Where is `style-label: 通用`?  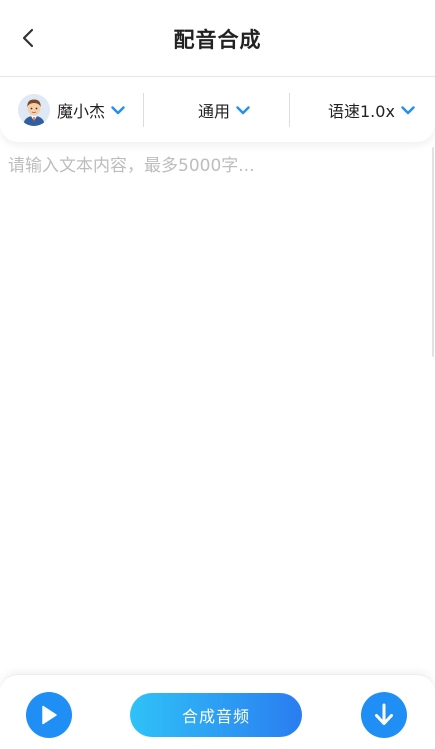
style-label: 通用 is located at coordinates (214, 111).